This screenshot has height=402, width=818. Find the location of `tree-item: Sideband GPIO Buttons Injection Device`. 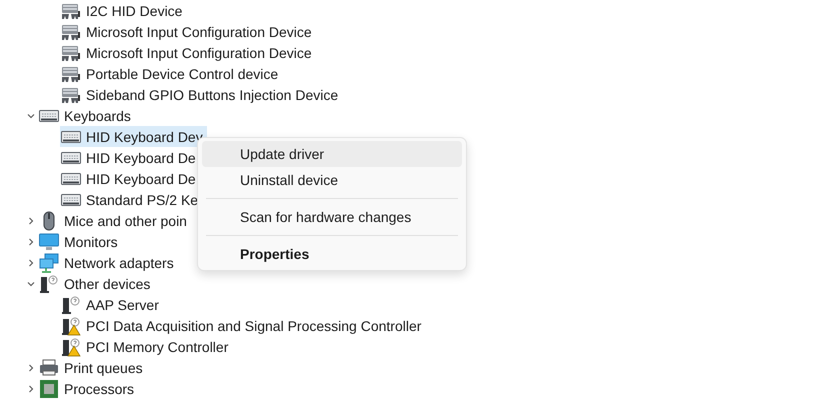

tree-item: Sideband GPIO Buttons Injection Device is located at coordinates (201, 94).